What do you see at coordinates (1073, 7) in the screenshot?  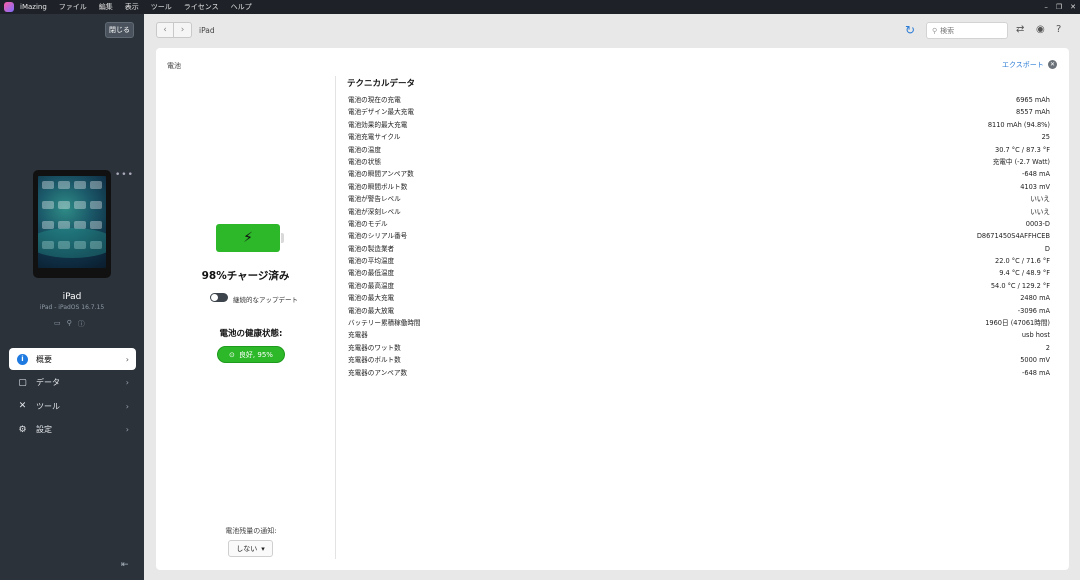 I see `close-window-icon: ✕` at bounding box center [1073, 7].